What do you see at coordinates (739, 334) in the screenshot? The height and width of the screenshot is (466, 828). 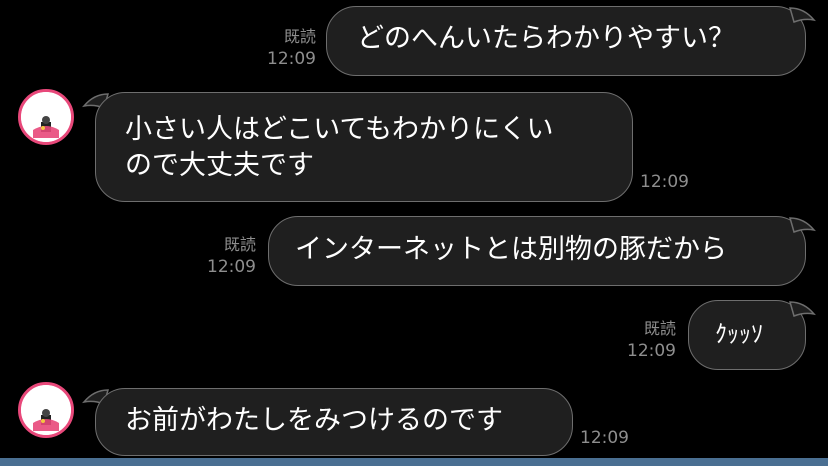 I see `message-text: ｸｯｯｿ` at bounding box center [739, 334].